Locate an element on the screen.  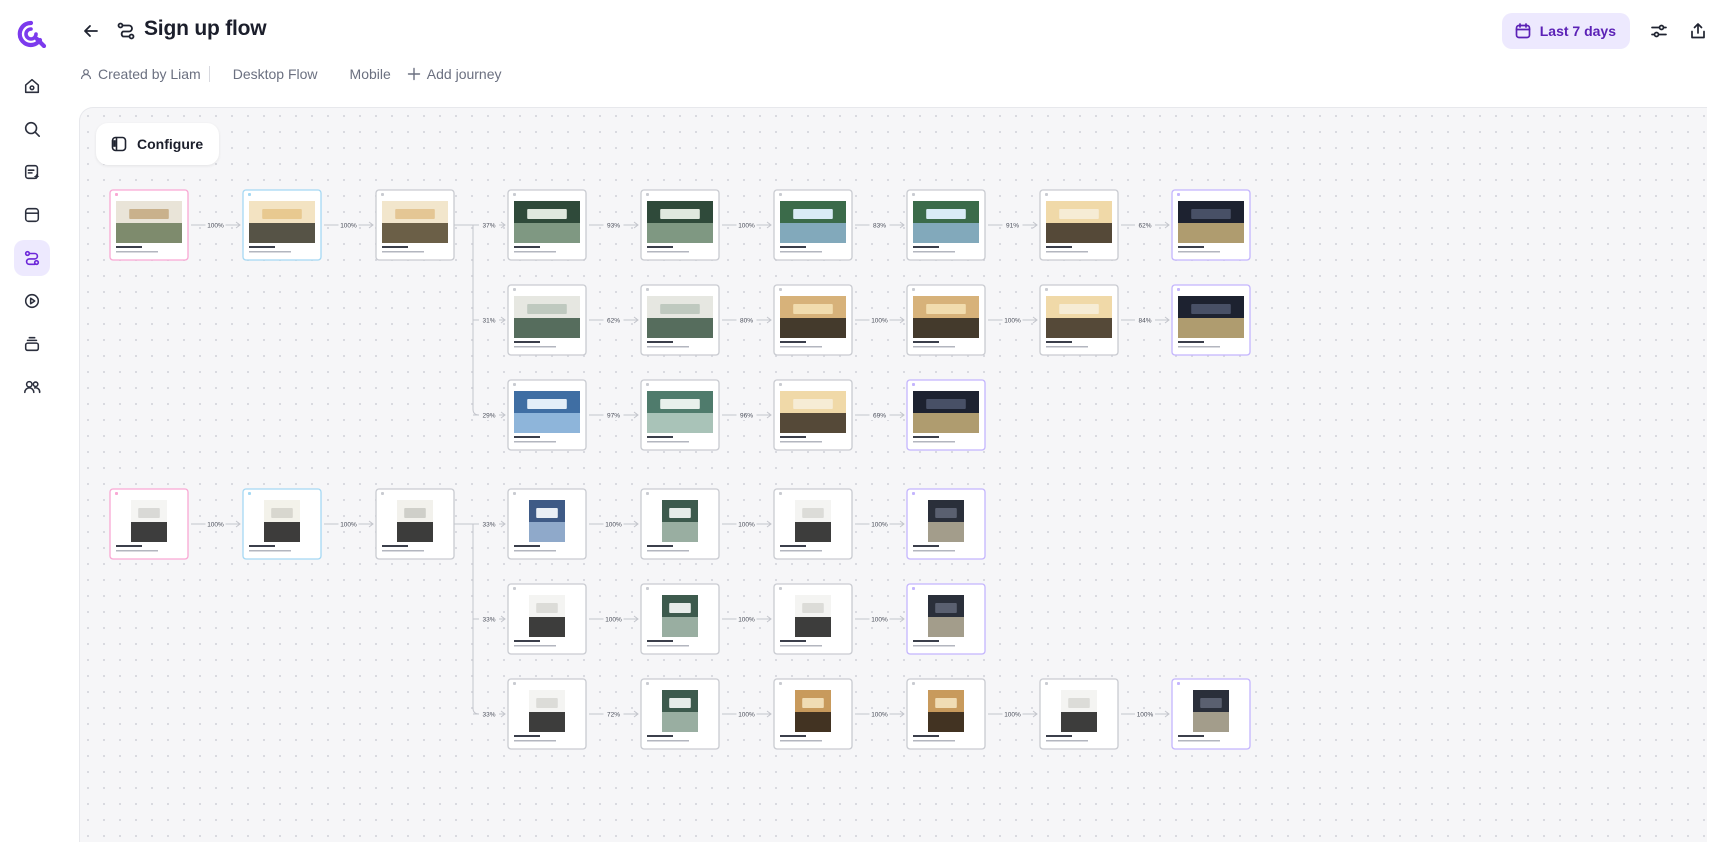
sidebar-item-dashboard is located at coordinates (32, 215).